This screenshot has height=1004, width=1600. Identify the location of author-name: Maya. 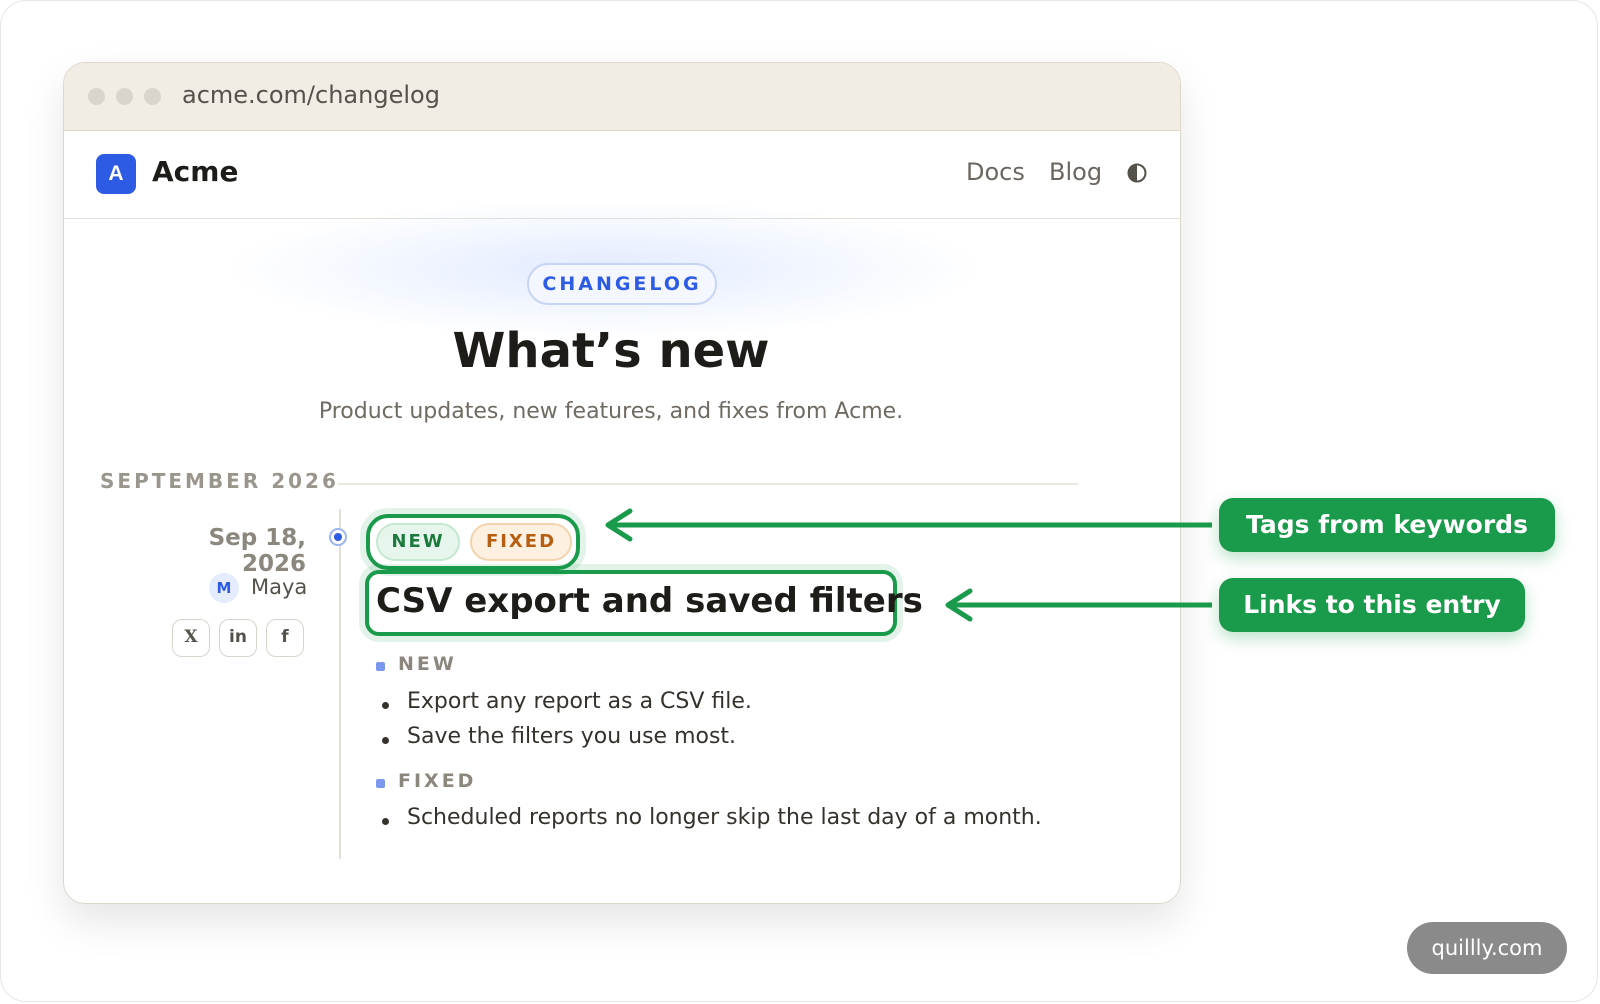
(279, 587).